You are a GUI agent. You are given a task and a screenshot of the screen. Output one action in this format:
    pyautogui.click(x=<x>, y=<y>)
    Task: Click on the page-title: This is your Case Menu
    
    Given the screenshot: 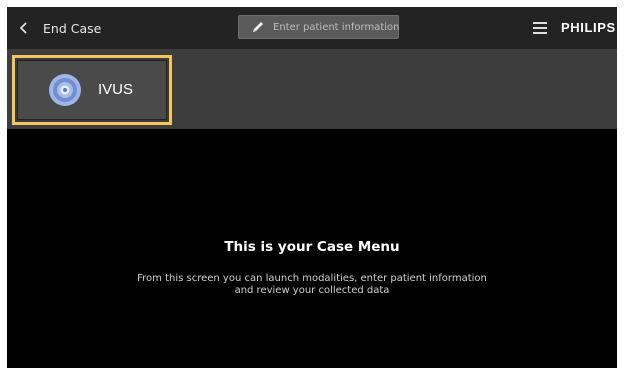 What is the action you would take?
    pyautogui.click(x=312, y=247)
    